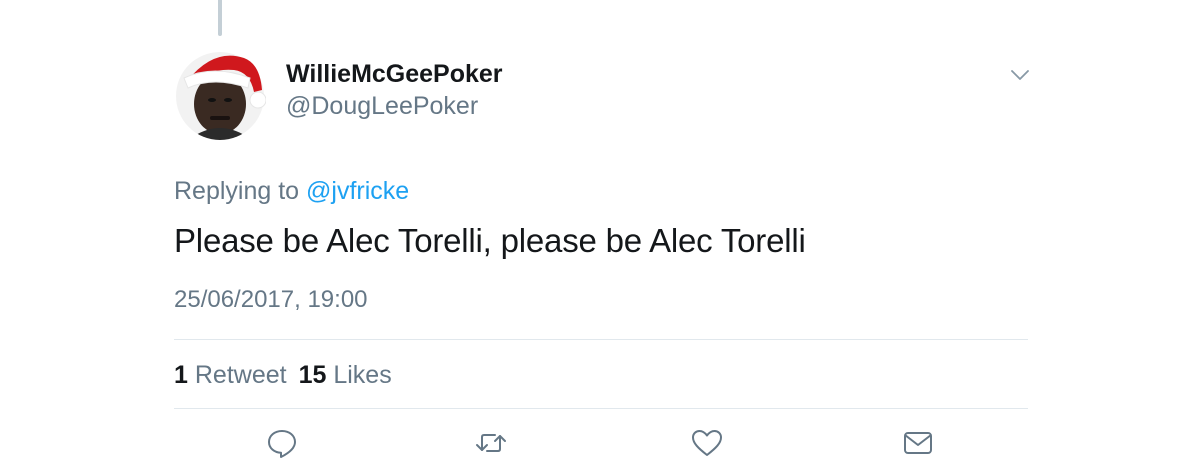 The width and height of the screenshot is (1200, 476). What do you see at coordinates (220, 92) in the screenshot?
I see `avatar` at bounding box center [220, 92].